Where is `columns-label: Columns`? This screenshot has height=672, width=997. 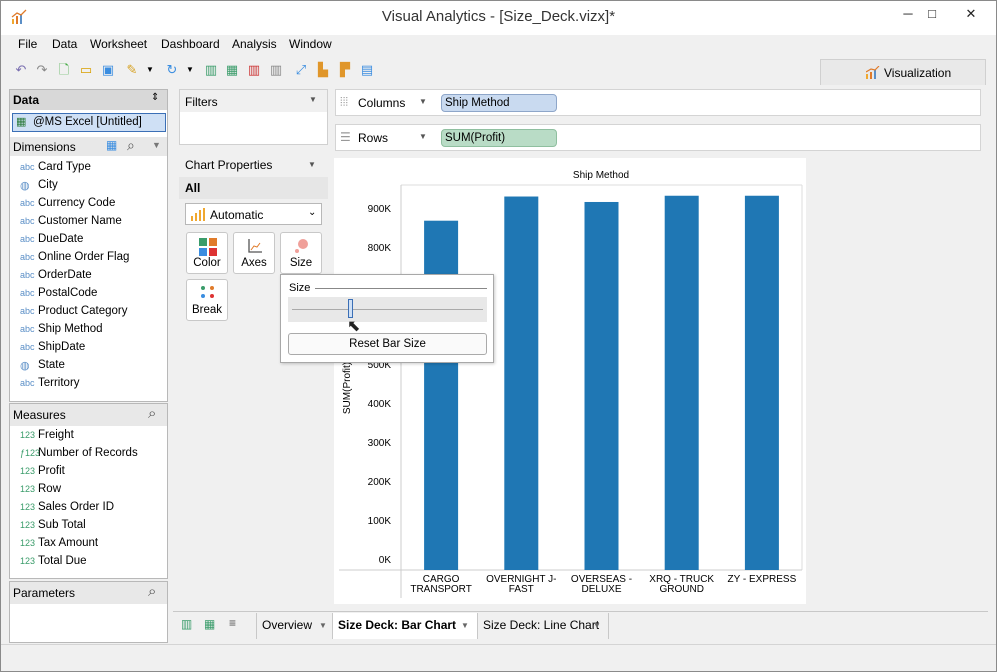 columns-label: Columns is located at coordinates (382, 103).